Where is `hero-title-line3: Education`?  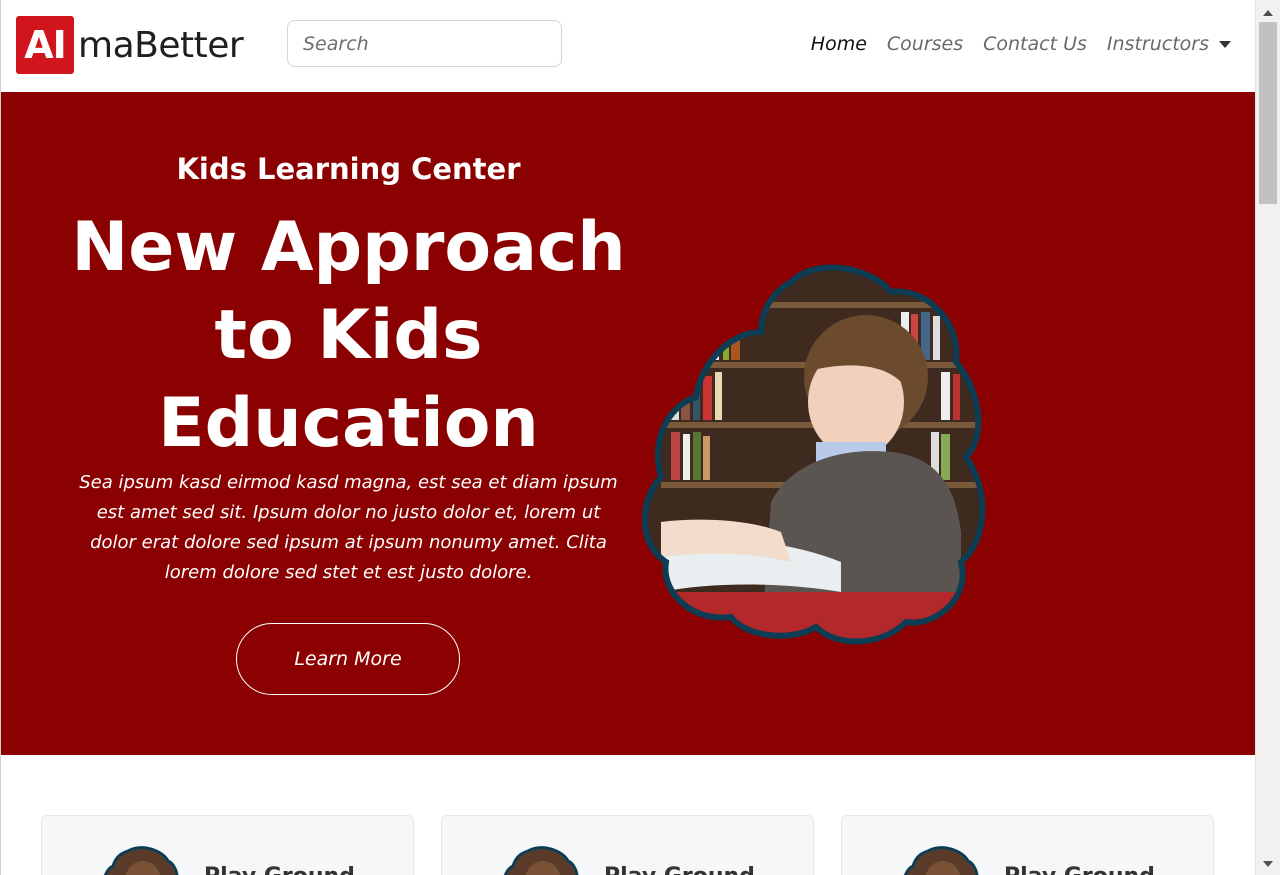
hero-title-line3: Education is located at coordinates (348, 423).